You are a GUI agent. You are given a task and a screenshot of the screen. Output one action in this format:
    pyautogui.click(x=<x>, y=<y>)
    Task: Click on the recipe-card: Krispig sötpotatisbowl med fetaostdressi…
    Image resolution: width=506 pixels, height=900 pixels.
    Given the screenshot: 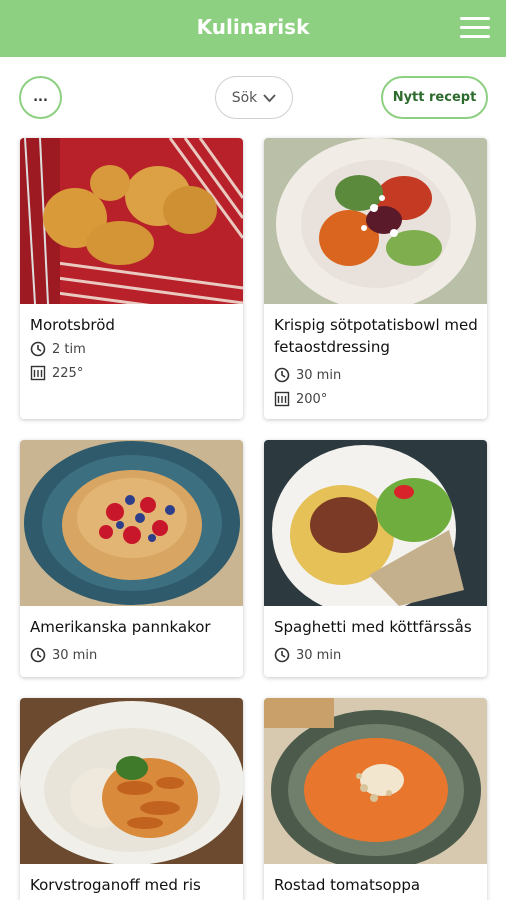 What is the action you would take?
    pyautogui.click(x=375, y=278)
    